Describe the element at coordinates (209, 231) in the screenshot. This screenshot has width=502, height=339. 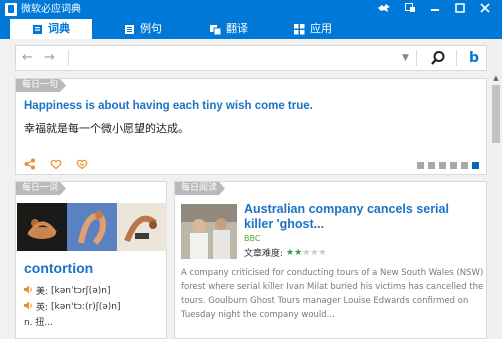
I see `news-photo` at that location.